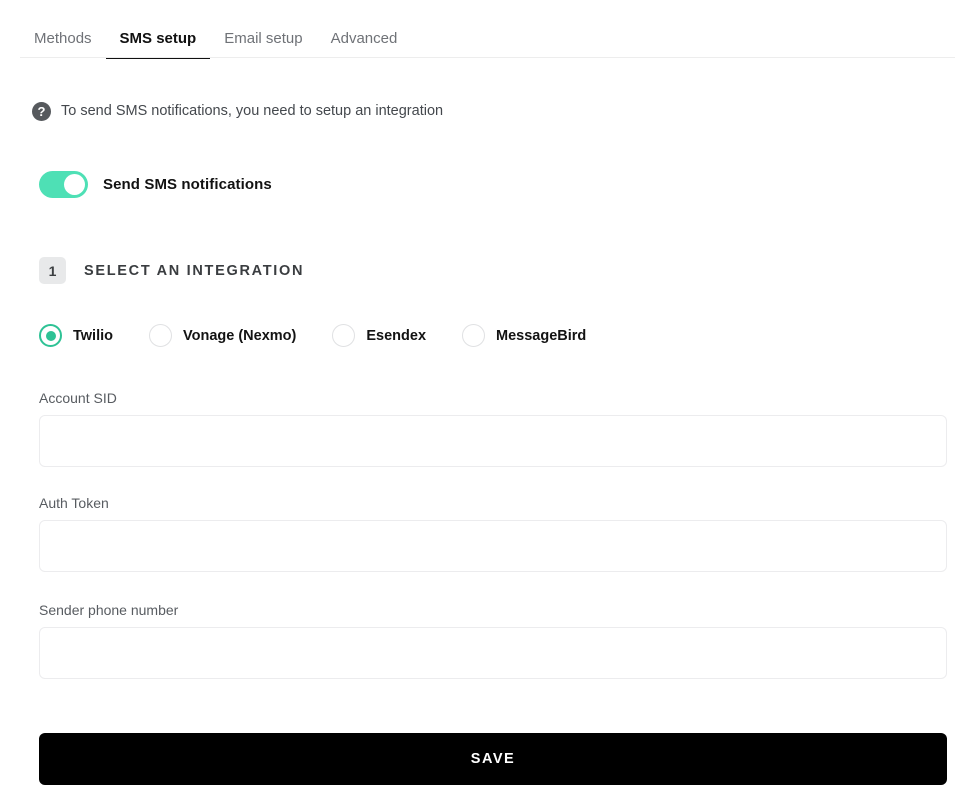  I want to click on auth-token-input, so click(493, 546).